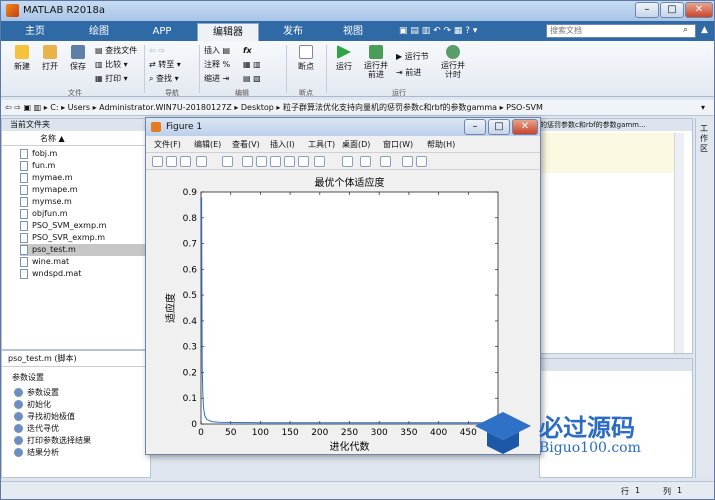 Image resolution: width=715 pixels, height=500 pixels. I want to click on close-button: ✕, so click(699, 10).